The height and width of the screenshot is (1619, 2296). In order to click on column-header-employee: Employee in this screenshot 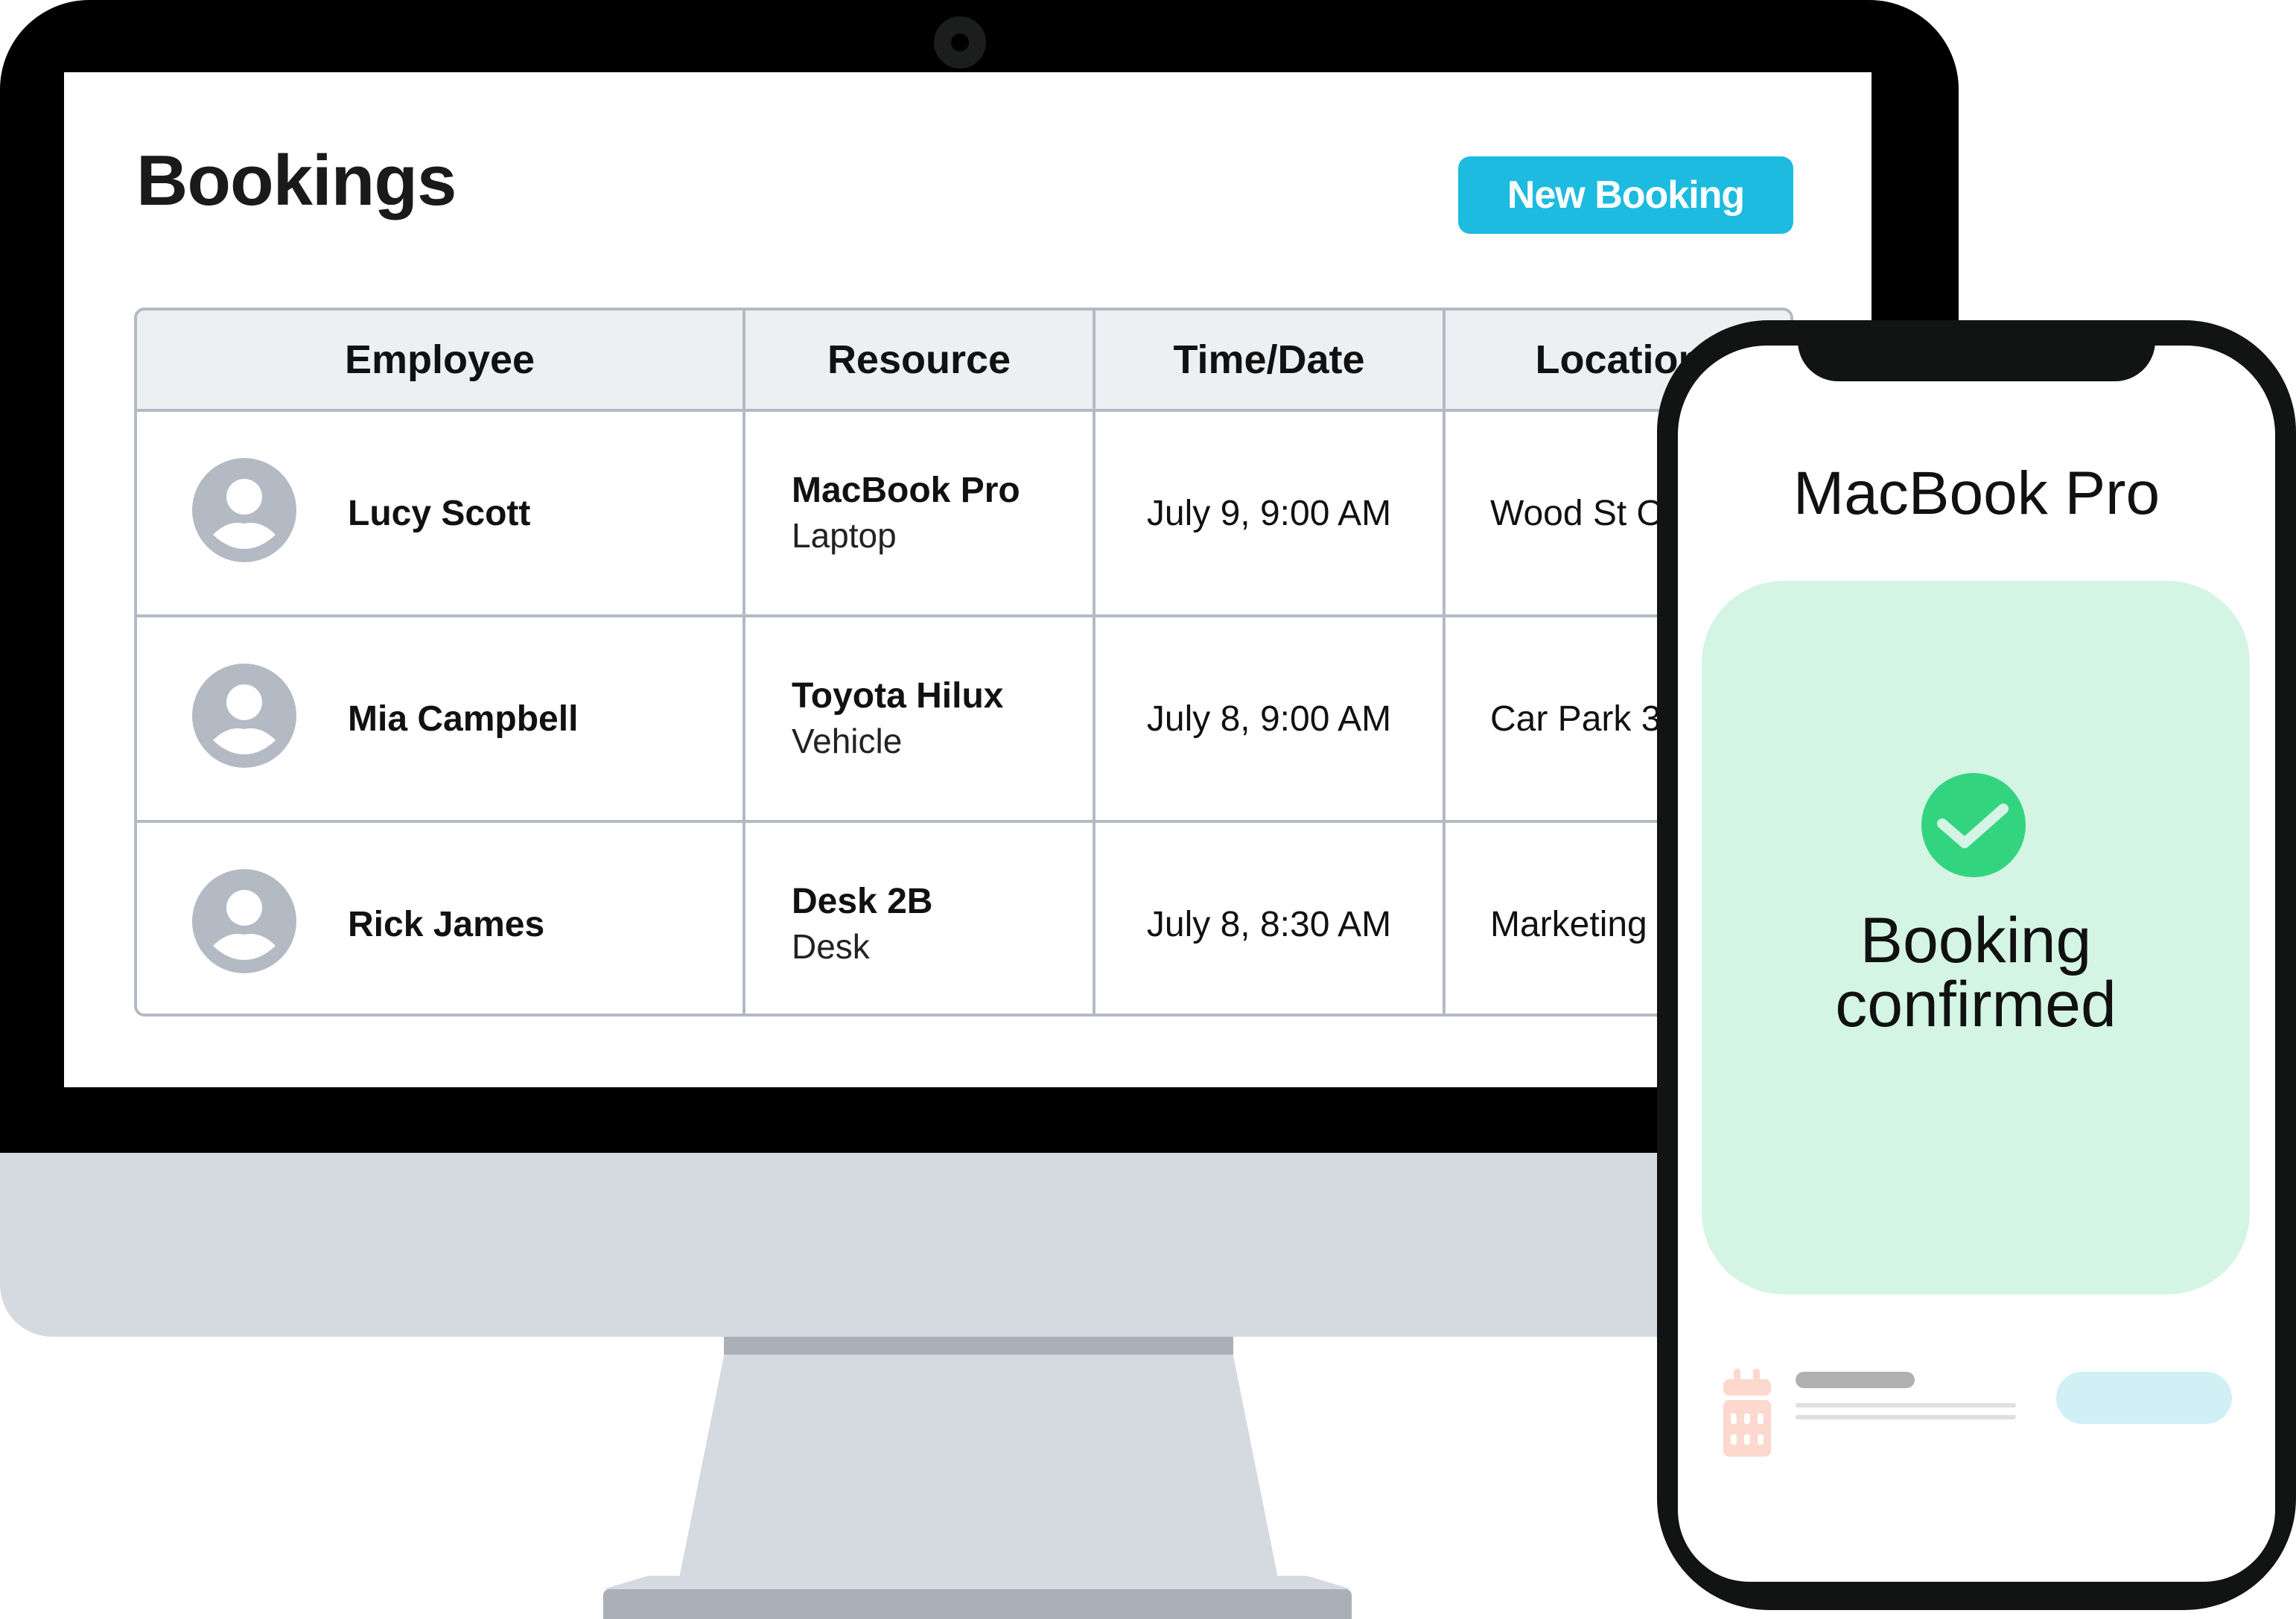, I will do `click(439, 360)`.